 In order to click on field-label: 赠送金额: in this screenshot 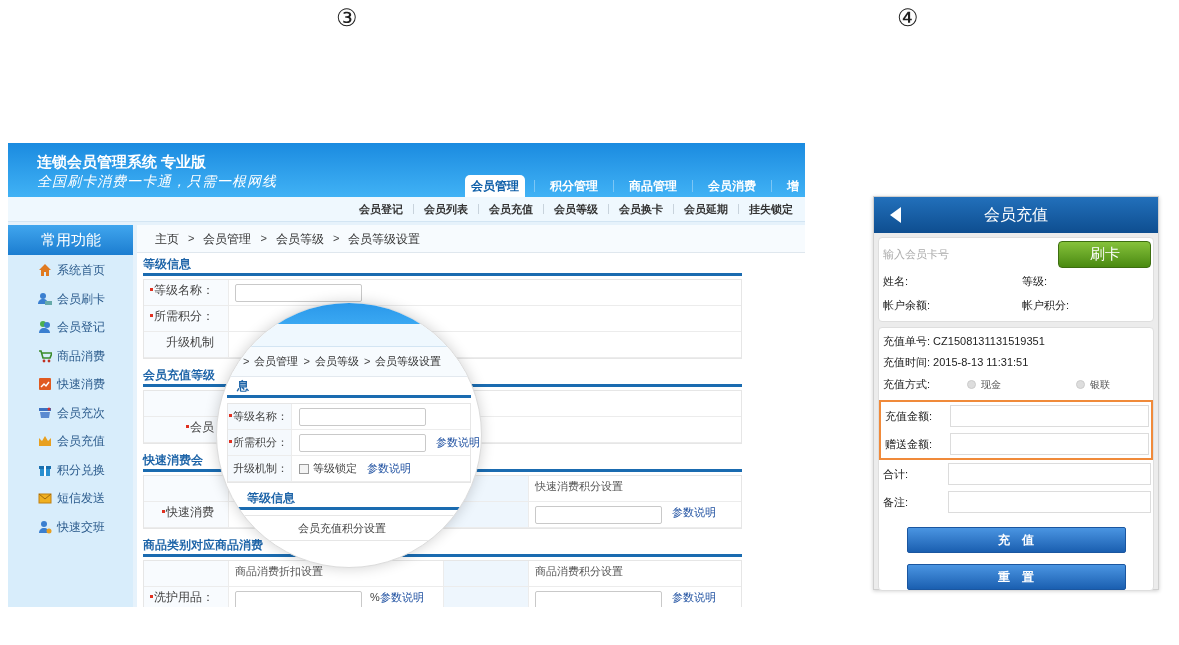, I will do `click(909, 444)`.